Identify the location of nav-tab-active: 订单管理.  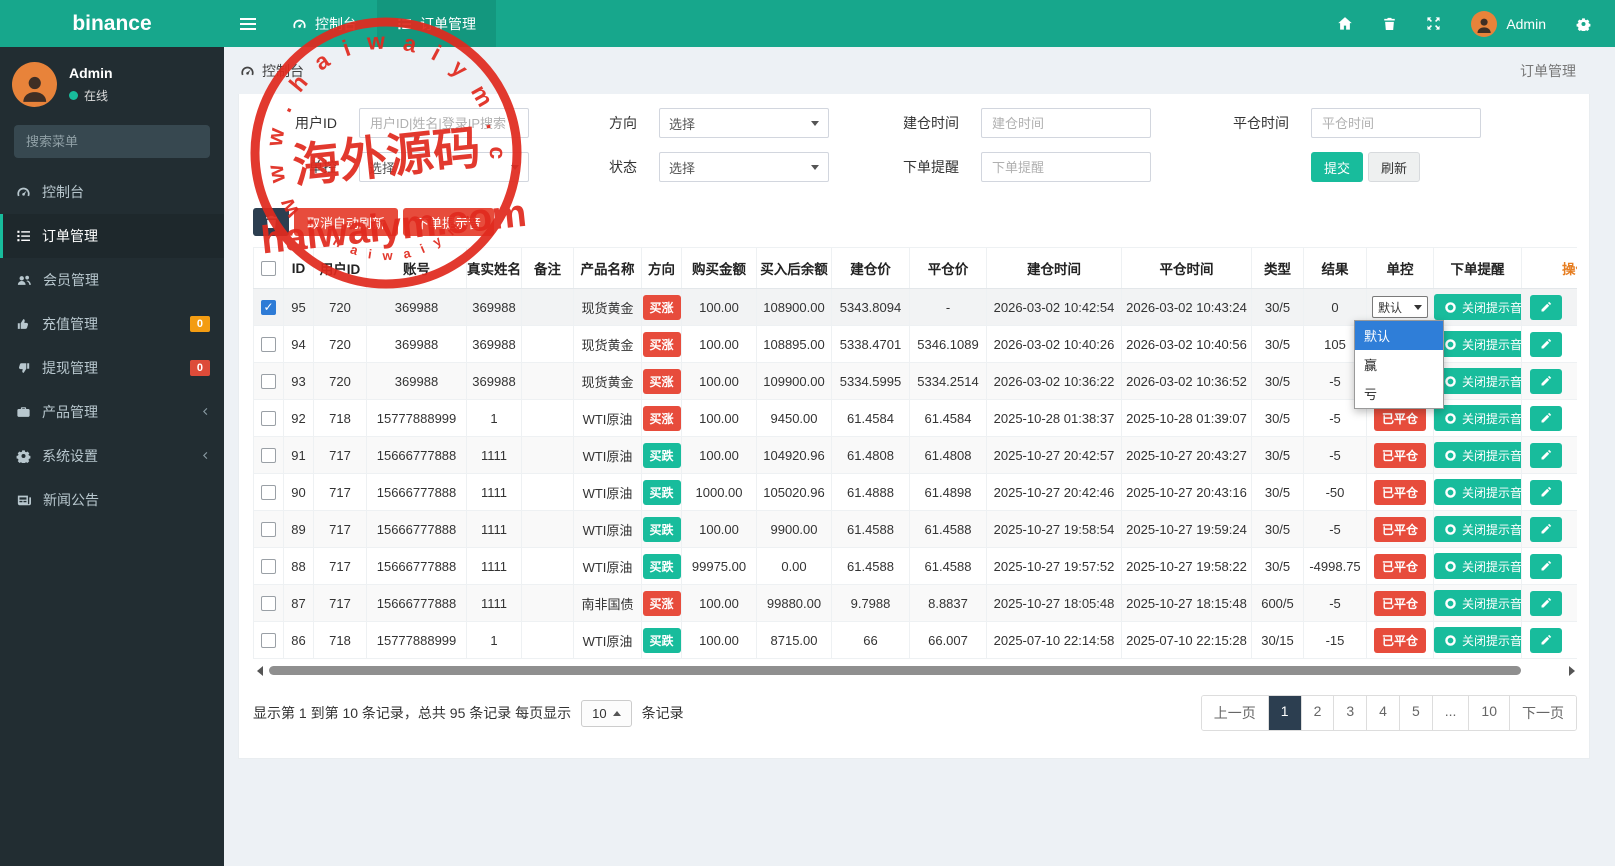
(436, 23).